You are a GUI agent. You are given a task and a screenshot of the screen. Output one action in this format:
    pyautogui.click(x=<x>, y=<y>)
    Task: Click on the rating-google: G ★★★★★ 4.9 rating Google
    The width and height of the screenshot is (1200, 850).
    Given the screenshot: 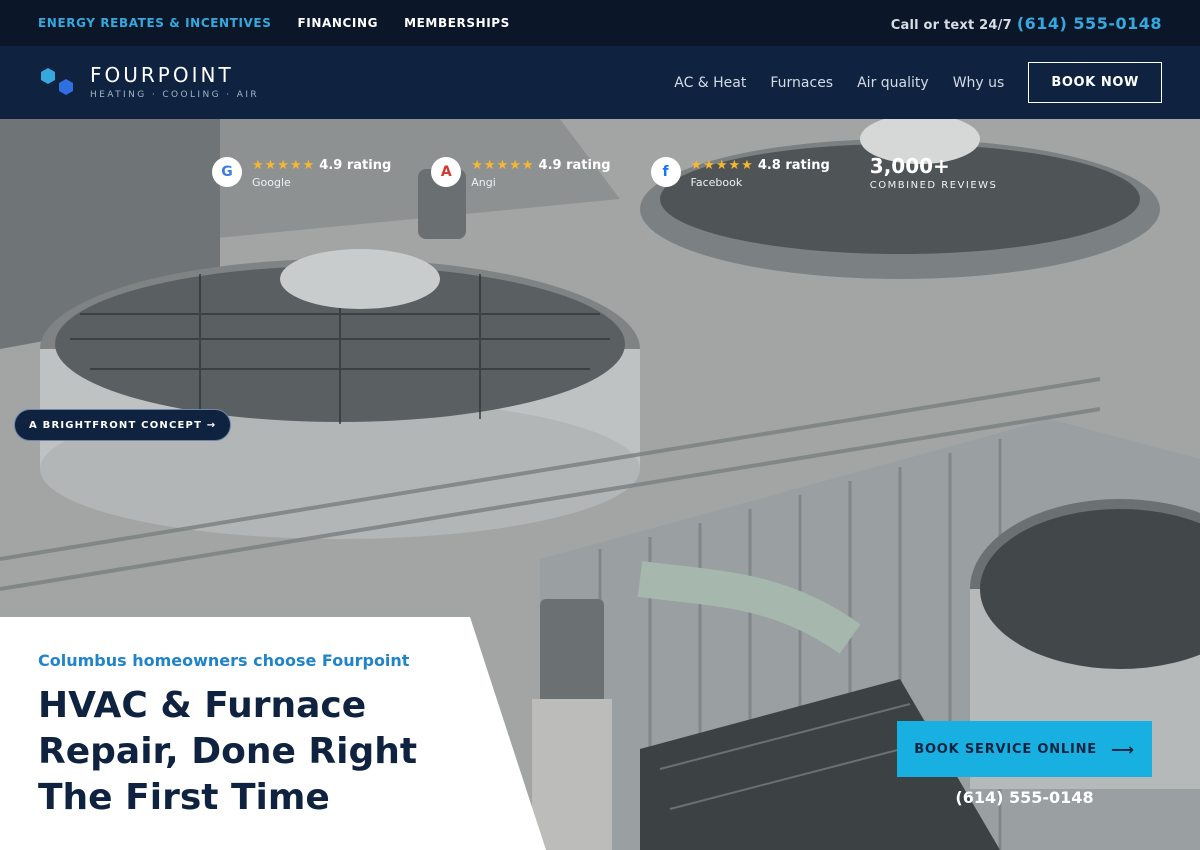 What is the action you would take?
    pyautogui.click(x=301, y=171)
    